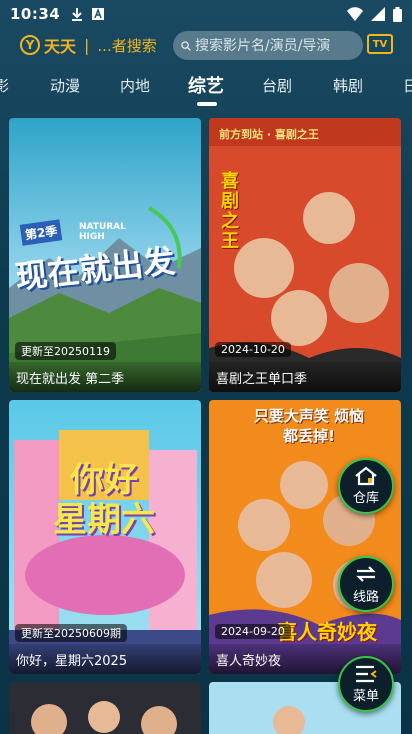 This screenshot has width=412, height=734. Describe the element at coordinates (186, 45) in the screenshot. I see `search-icon` at that location.